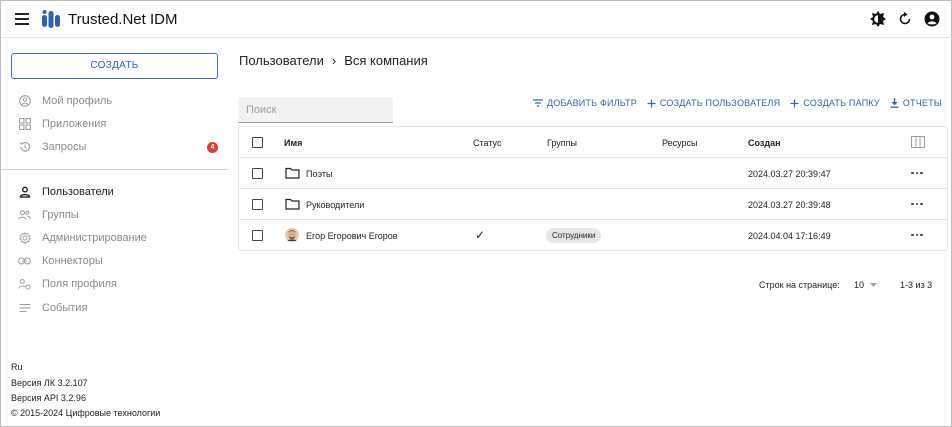 The image size is (952, 427). I want to click on sidebar-item-users: Пользователи, so click(114, 192).